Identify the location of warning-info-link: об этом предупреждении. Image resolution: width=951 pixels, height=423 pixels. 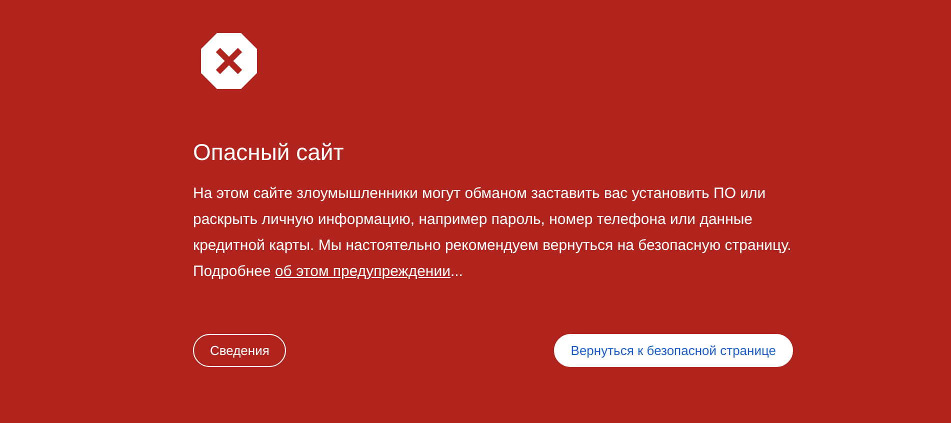
(362, 271).